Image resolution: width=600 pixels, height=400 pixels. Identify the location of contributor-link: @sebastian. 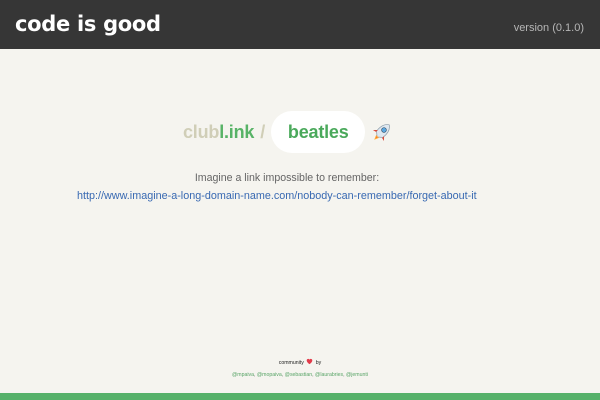
(298, 375).